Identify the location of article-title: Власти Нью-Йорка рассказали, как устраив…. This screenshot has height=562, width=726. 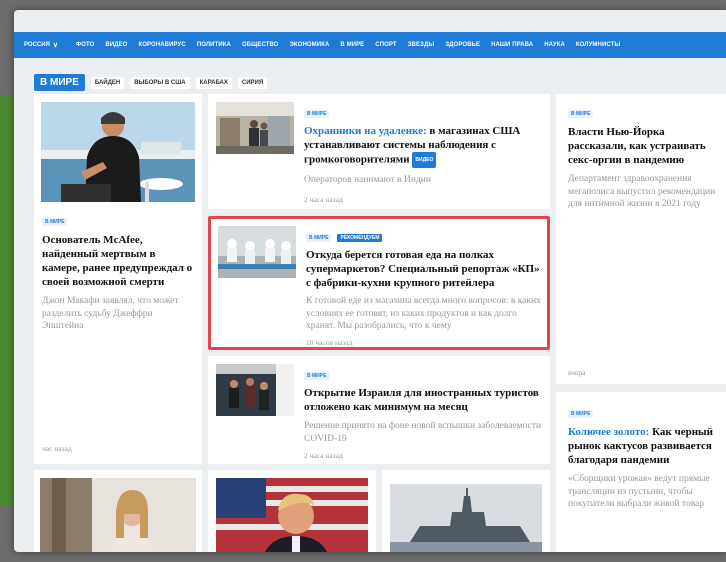
(643, 146).